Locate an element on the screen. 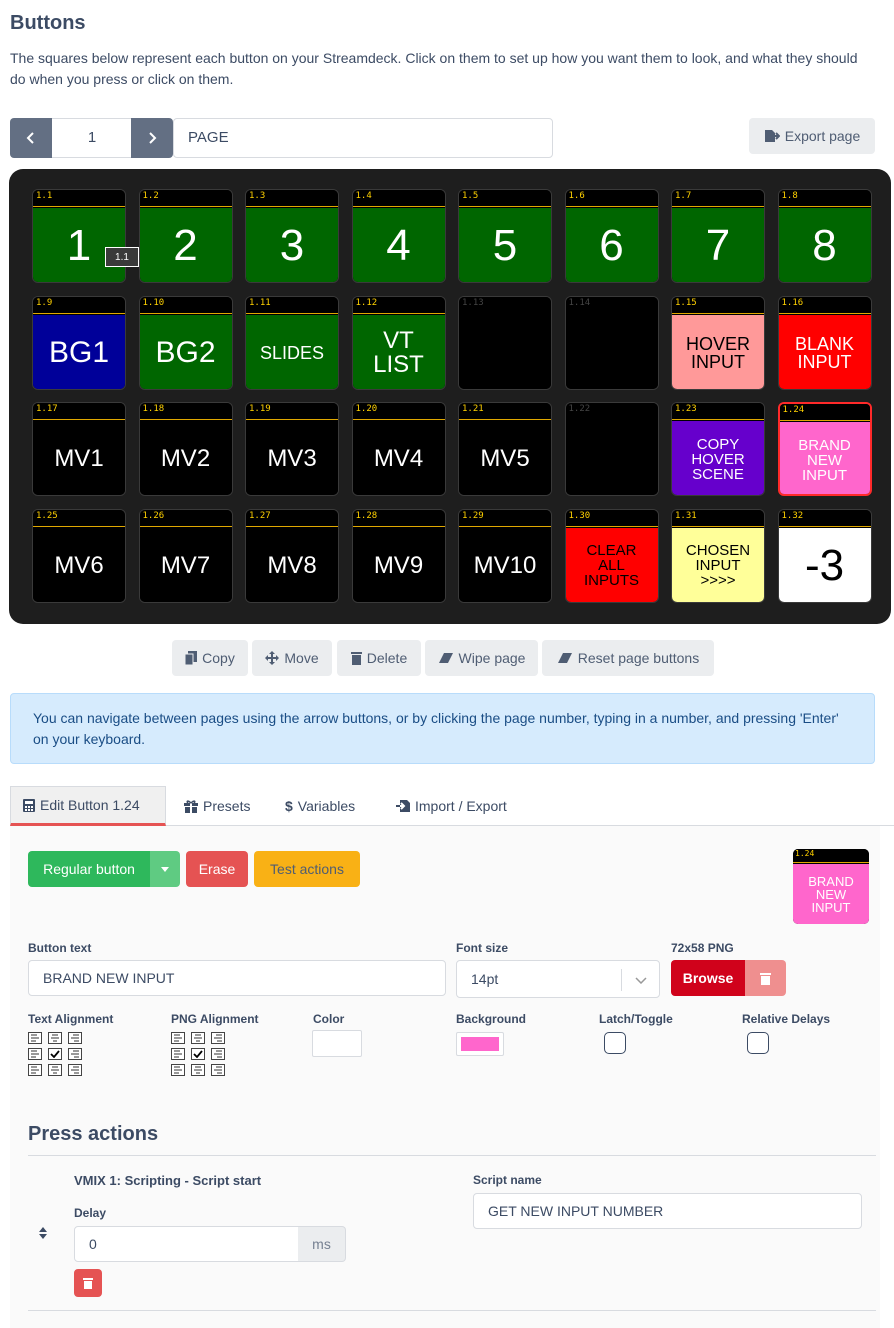 The width and height of the screenshot is (894, 1328). latch-toggle-checkbox is located at coordinates (615, 1043).